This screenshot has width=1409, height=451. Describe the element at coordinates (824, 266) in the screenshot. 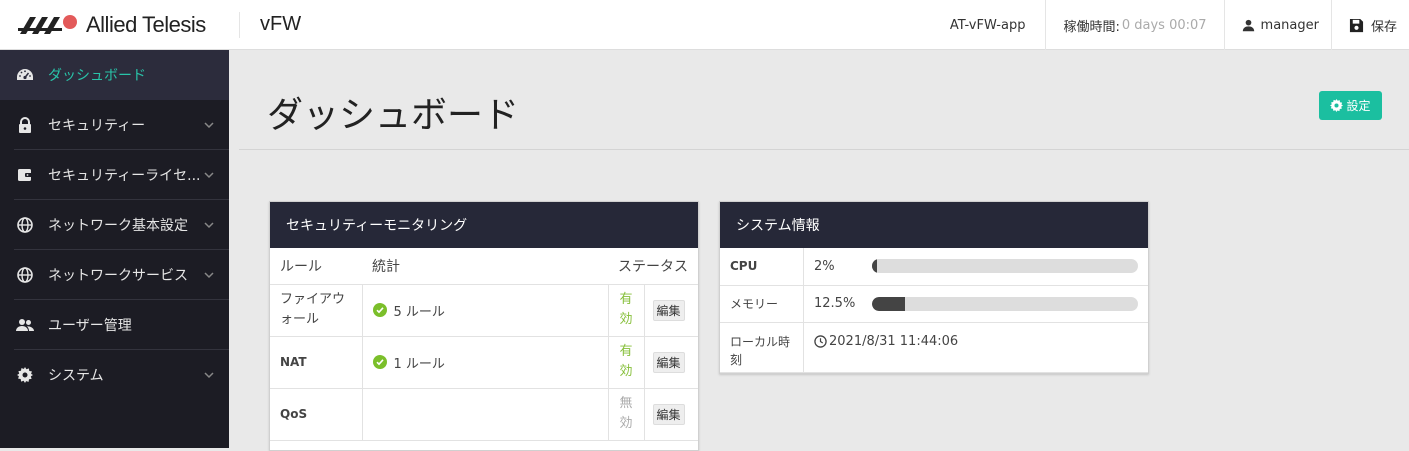

I see `cpu-value: 2%` at that location.